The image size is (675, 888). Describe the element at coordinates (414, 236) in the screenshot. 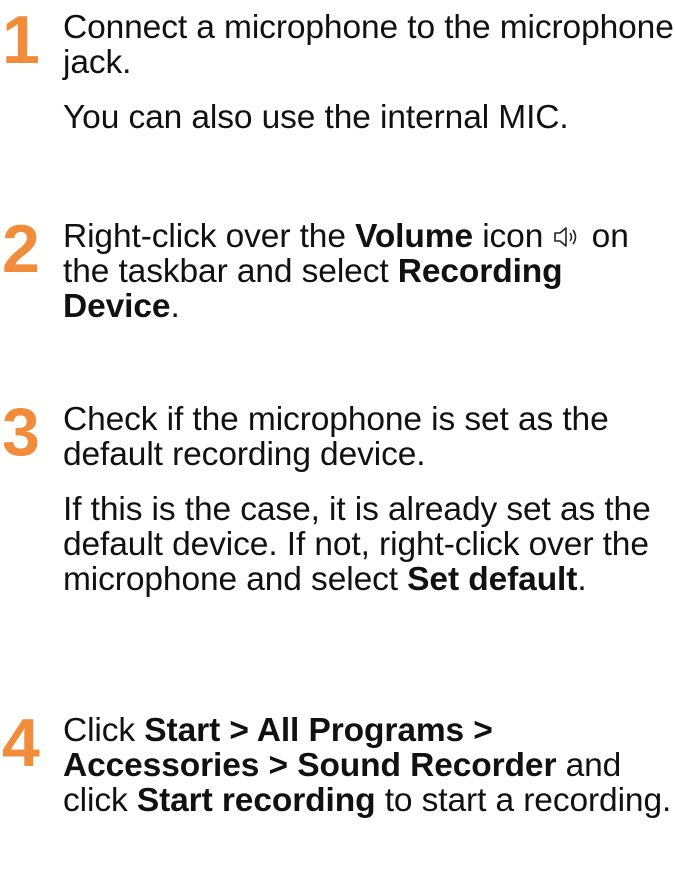

I see `volume-label: Volume` at that location.